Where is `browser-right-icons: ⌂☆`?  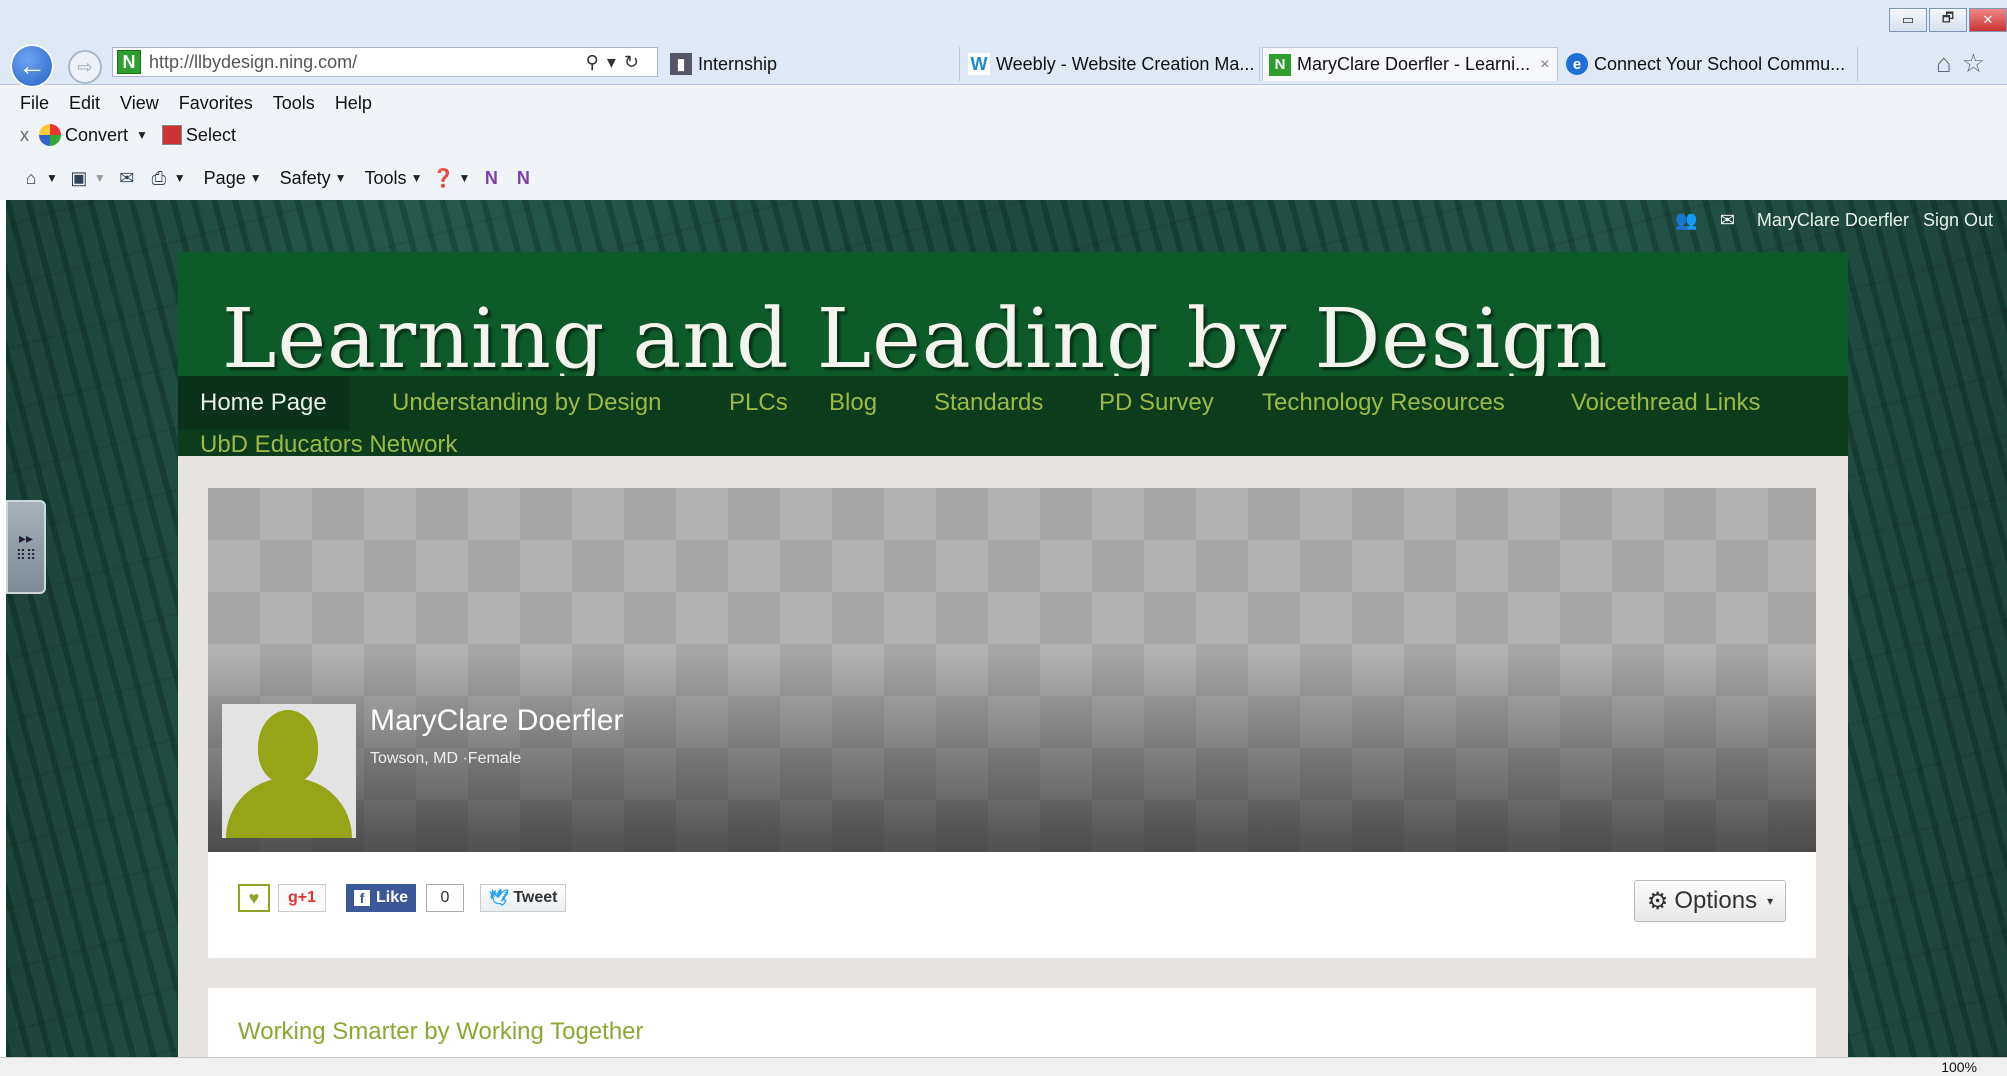 browser-right-icons: ⌂☆ is located at coordinates (1965, 63).